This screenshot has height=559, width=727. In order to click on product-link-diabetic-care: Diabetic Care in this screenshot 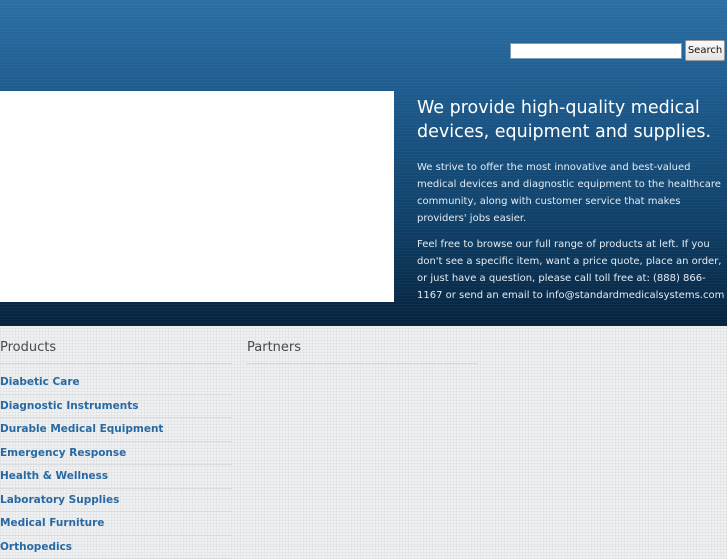, I will do `click(116, 382)`.